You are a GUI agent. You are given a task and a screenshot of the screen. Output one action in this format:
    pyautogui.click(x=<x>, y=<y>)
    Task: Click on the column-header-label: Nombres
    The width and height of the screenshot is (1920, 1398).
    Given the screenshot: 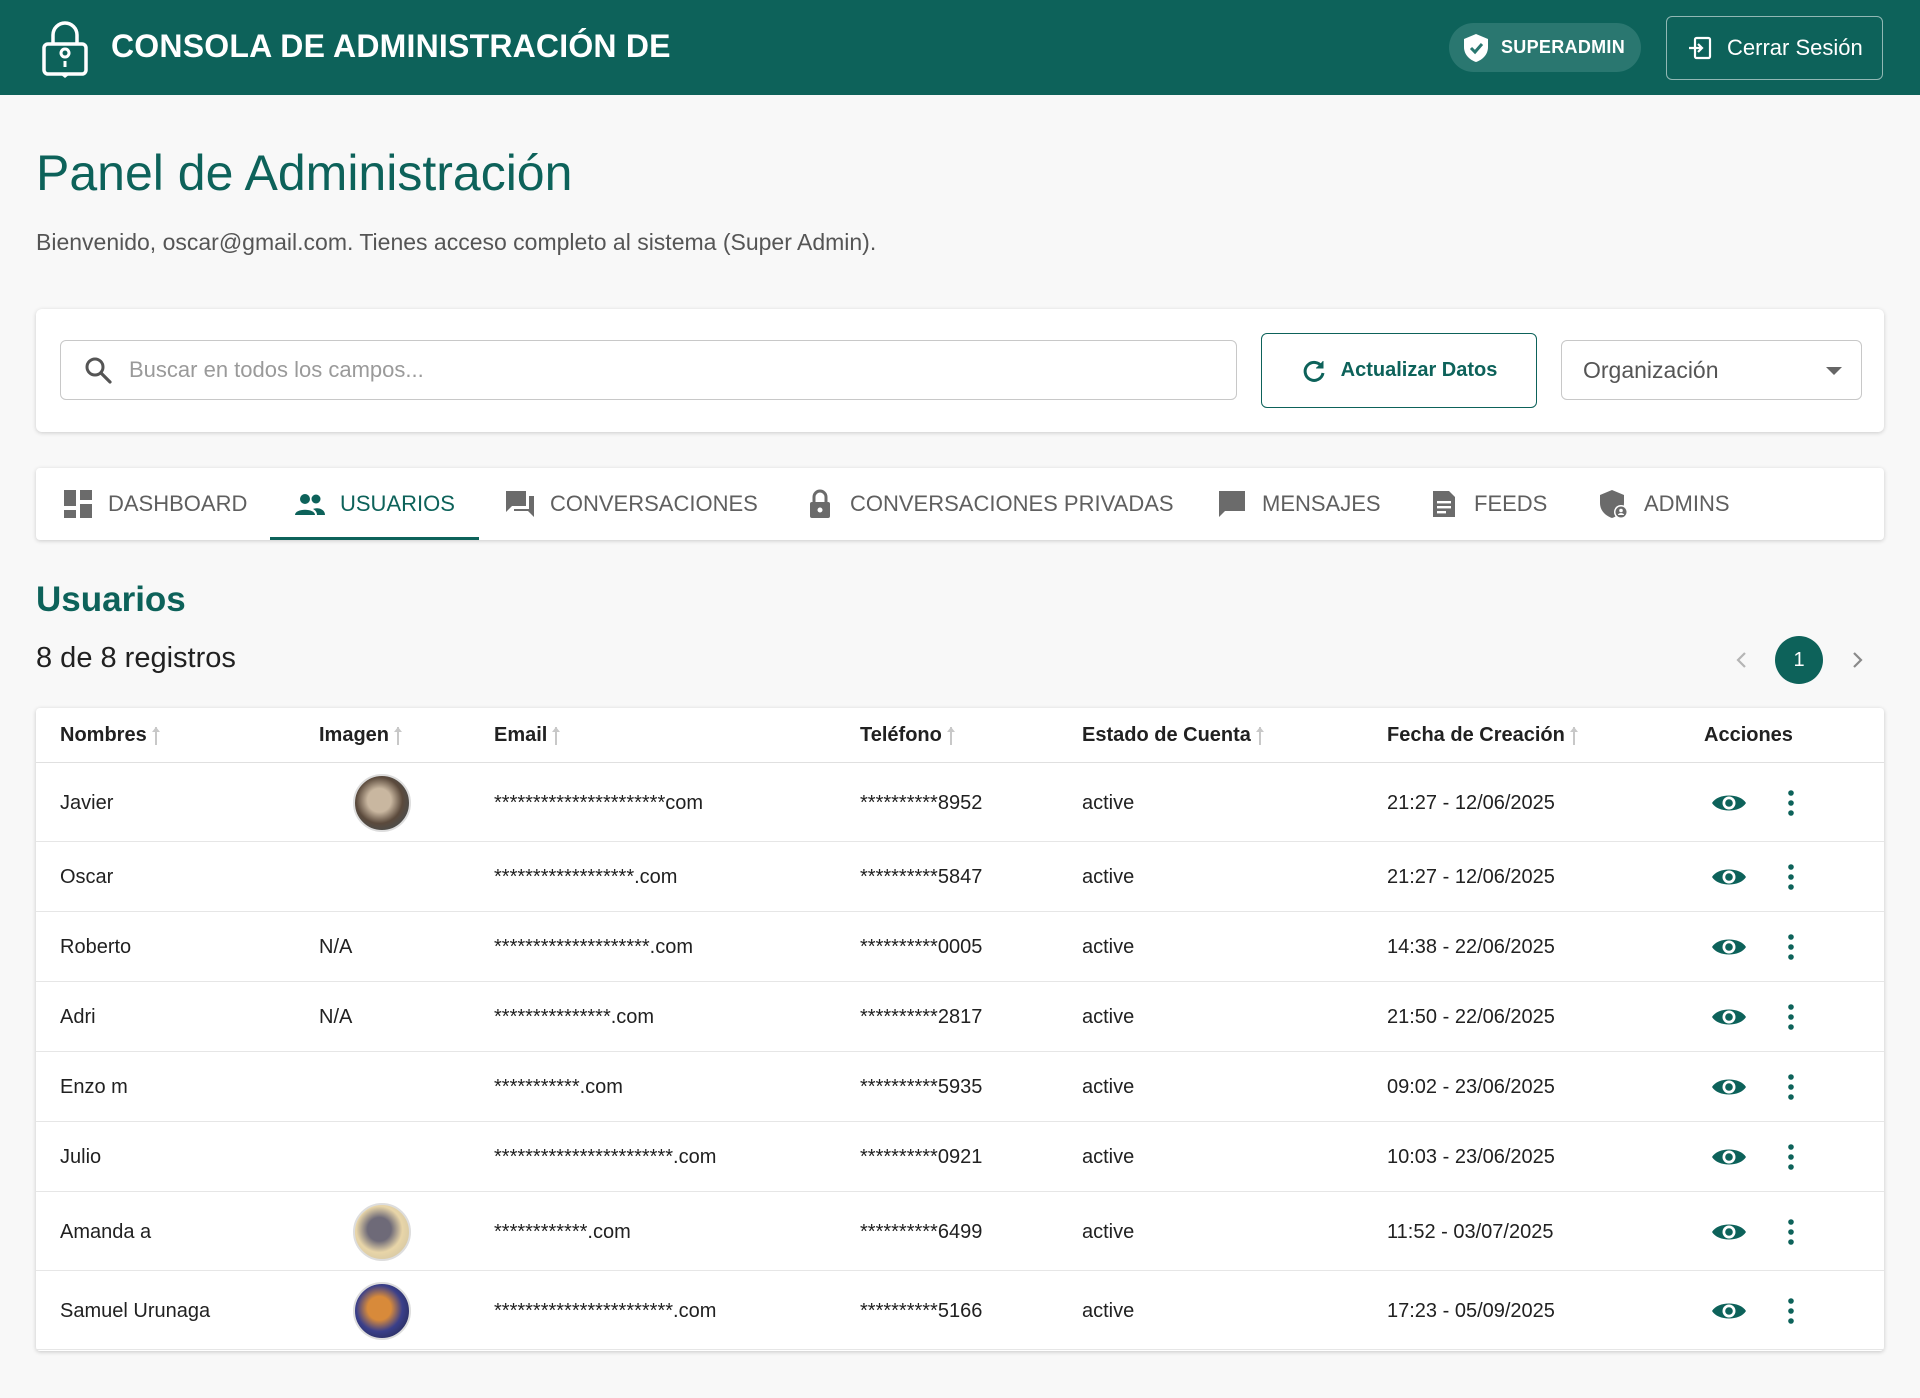 What is the action you would take?
    pyautogui.click(x=103, y=735)
    